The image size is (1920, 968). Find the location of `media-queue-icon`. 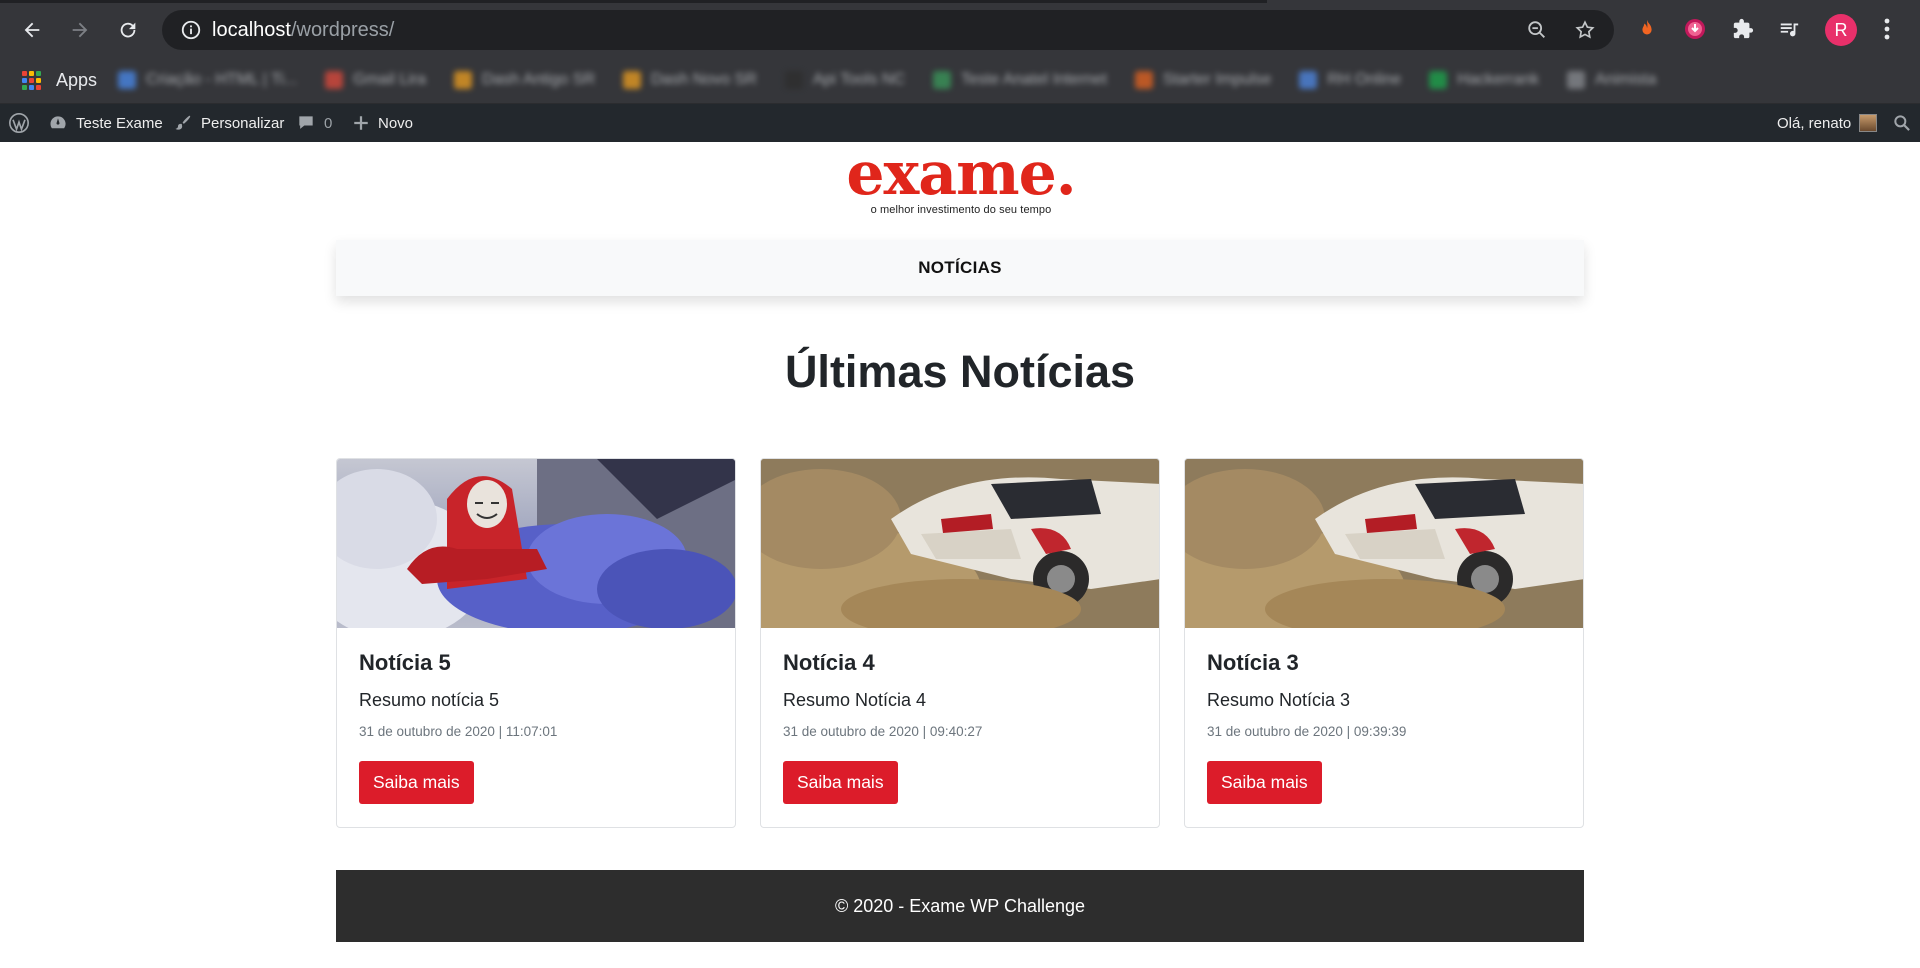

media-queue-icon is located at coordinates (1789, 29).